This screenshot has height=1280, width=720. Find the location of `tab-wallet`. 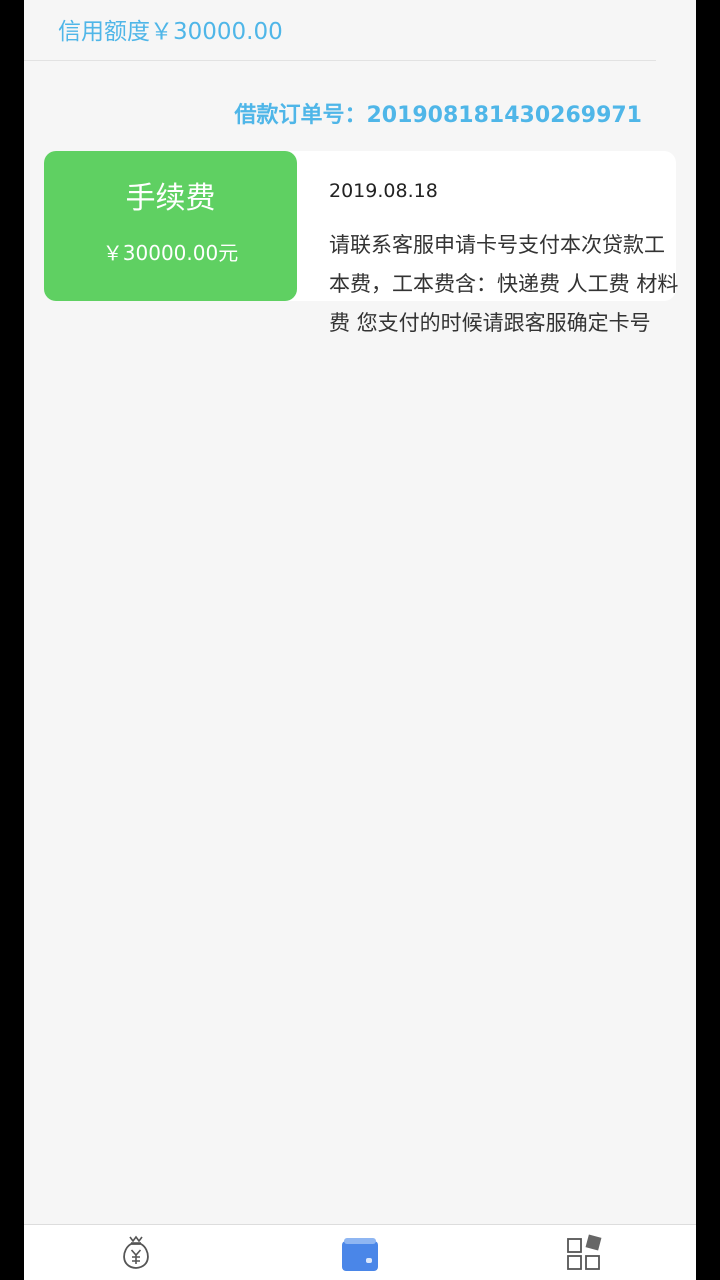

tab-wallet is located at coordinates (360, 1252).